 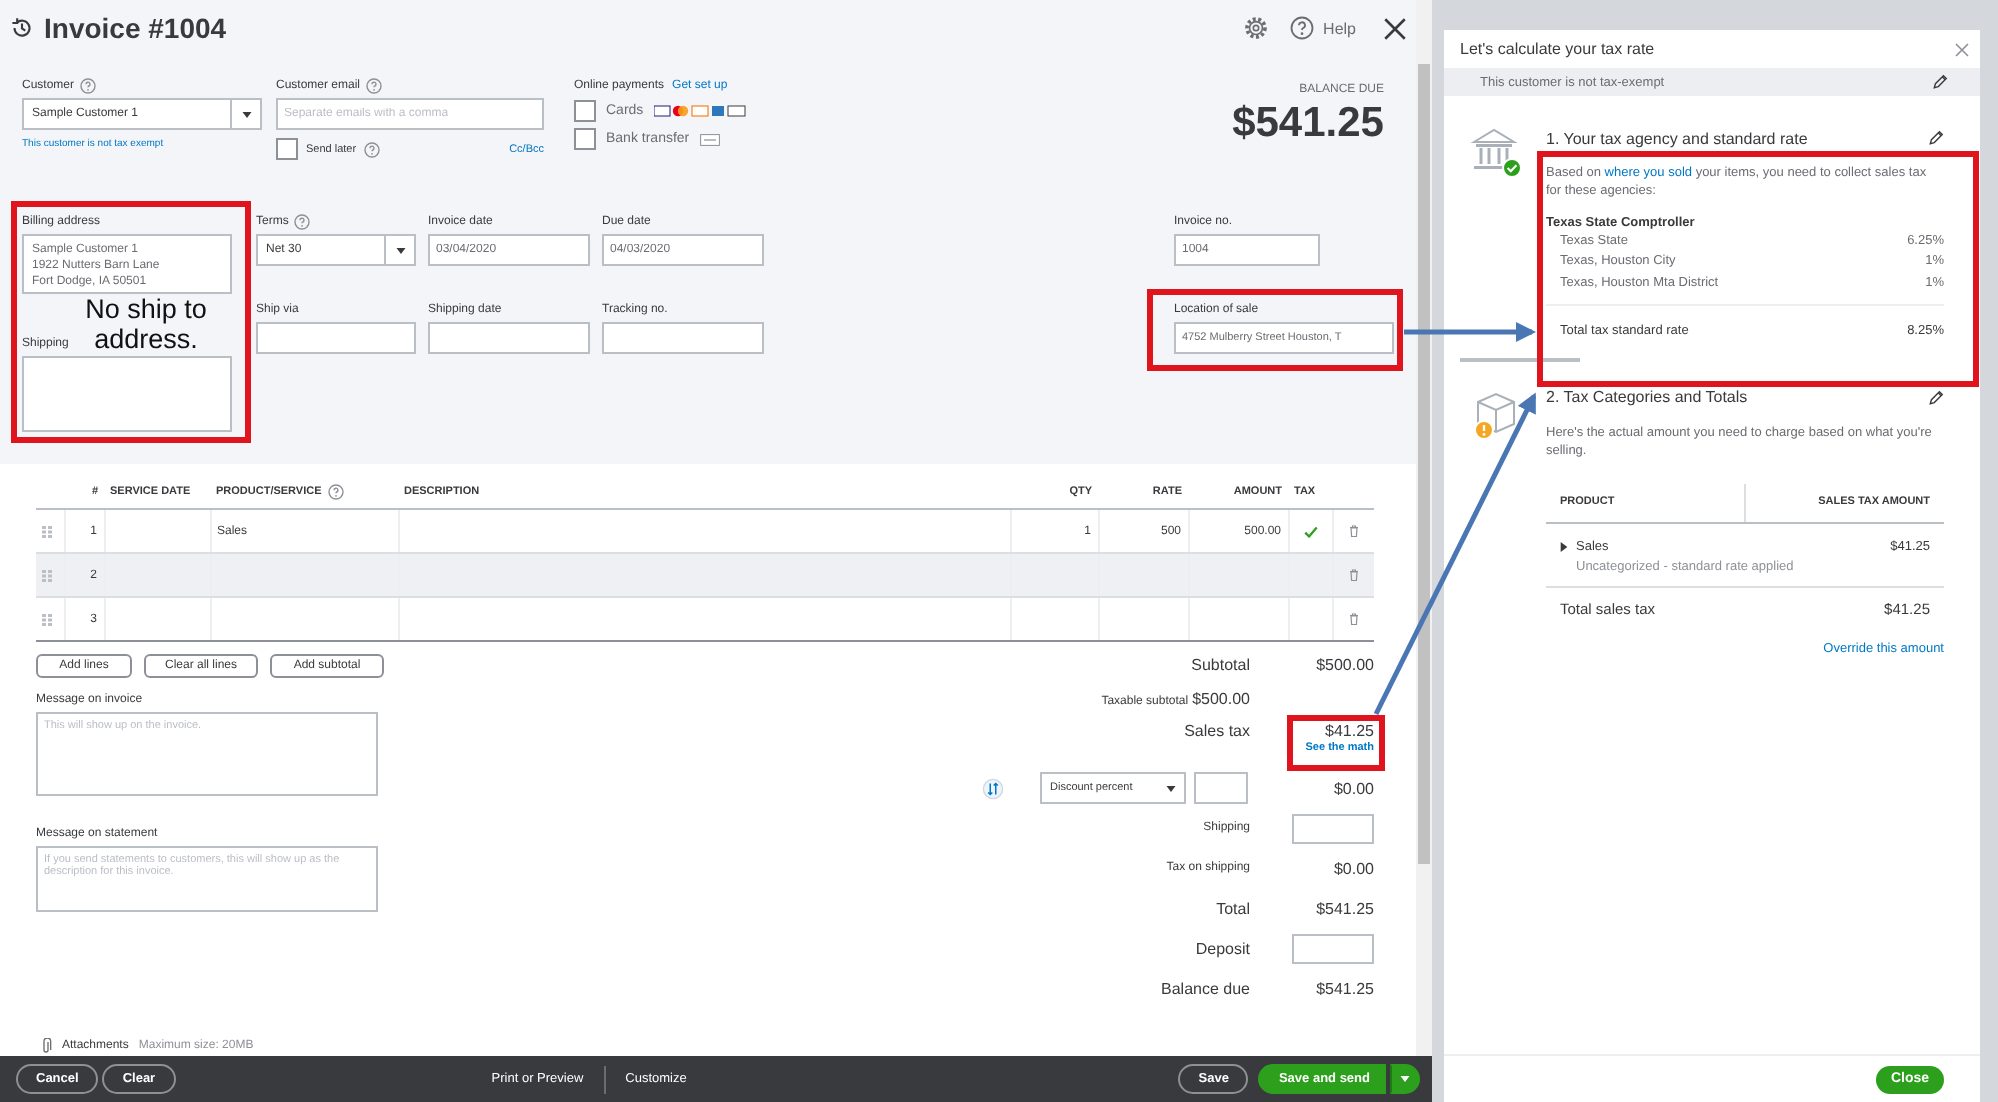 I want to click on arrow, so click(x=1470, y=332).